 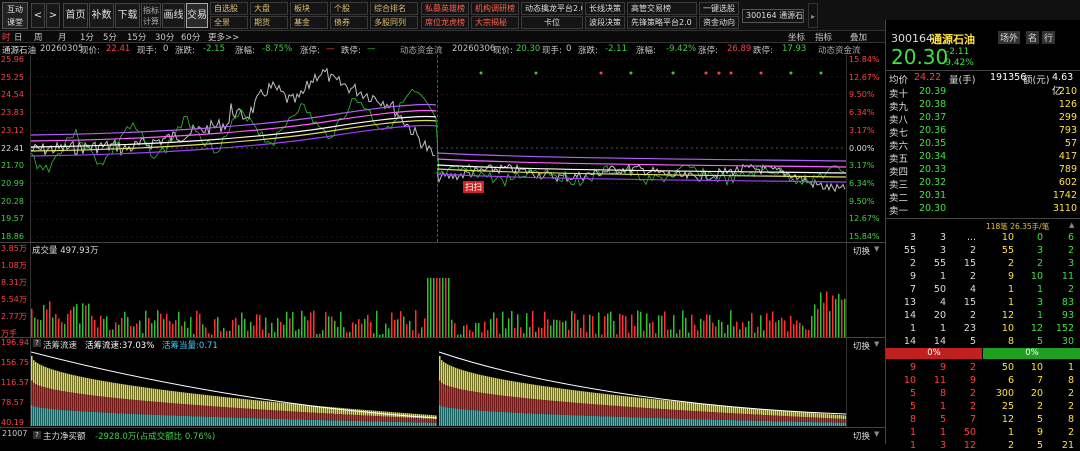 What do you see at coordinates (616, 49) in the screenshot?
I see `chg-value-2: -2.11` at bounding box center [616, 49].